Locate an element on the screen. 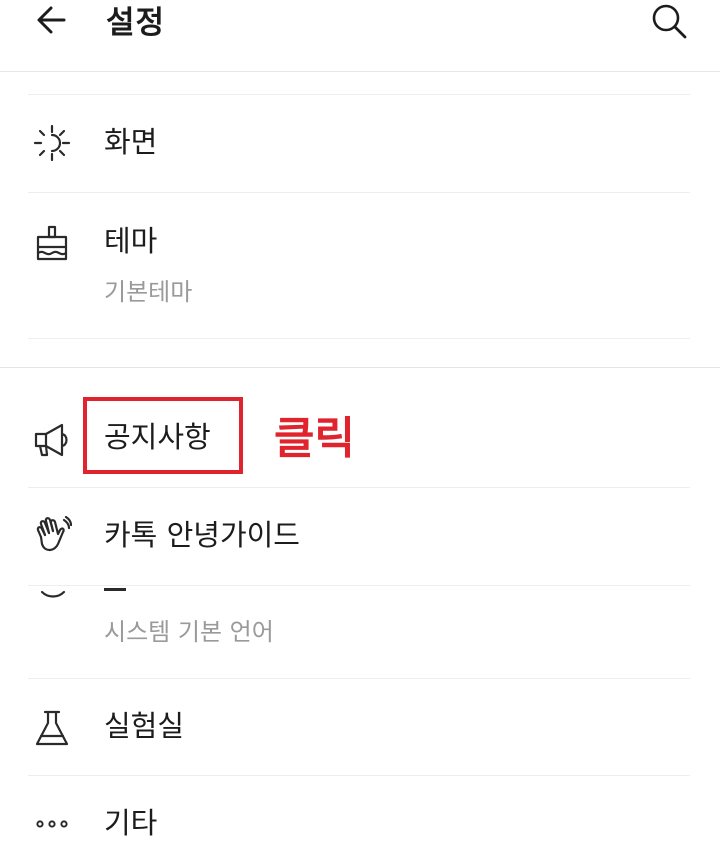  highlight-box is located at coordinates (163, 435).